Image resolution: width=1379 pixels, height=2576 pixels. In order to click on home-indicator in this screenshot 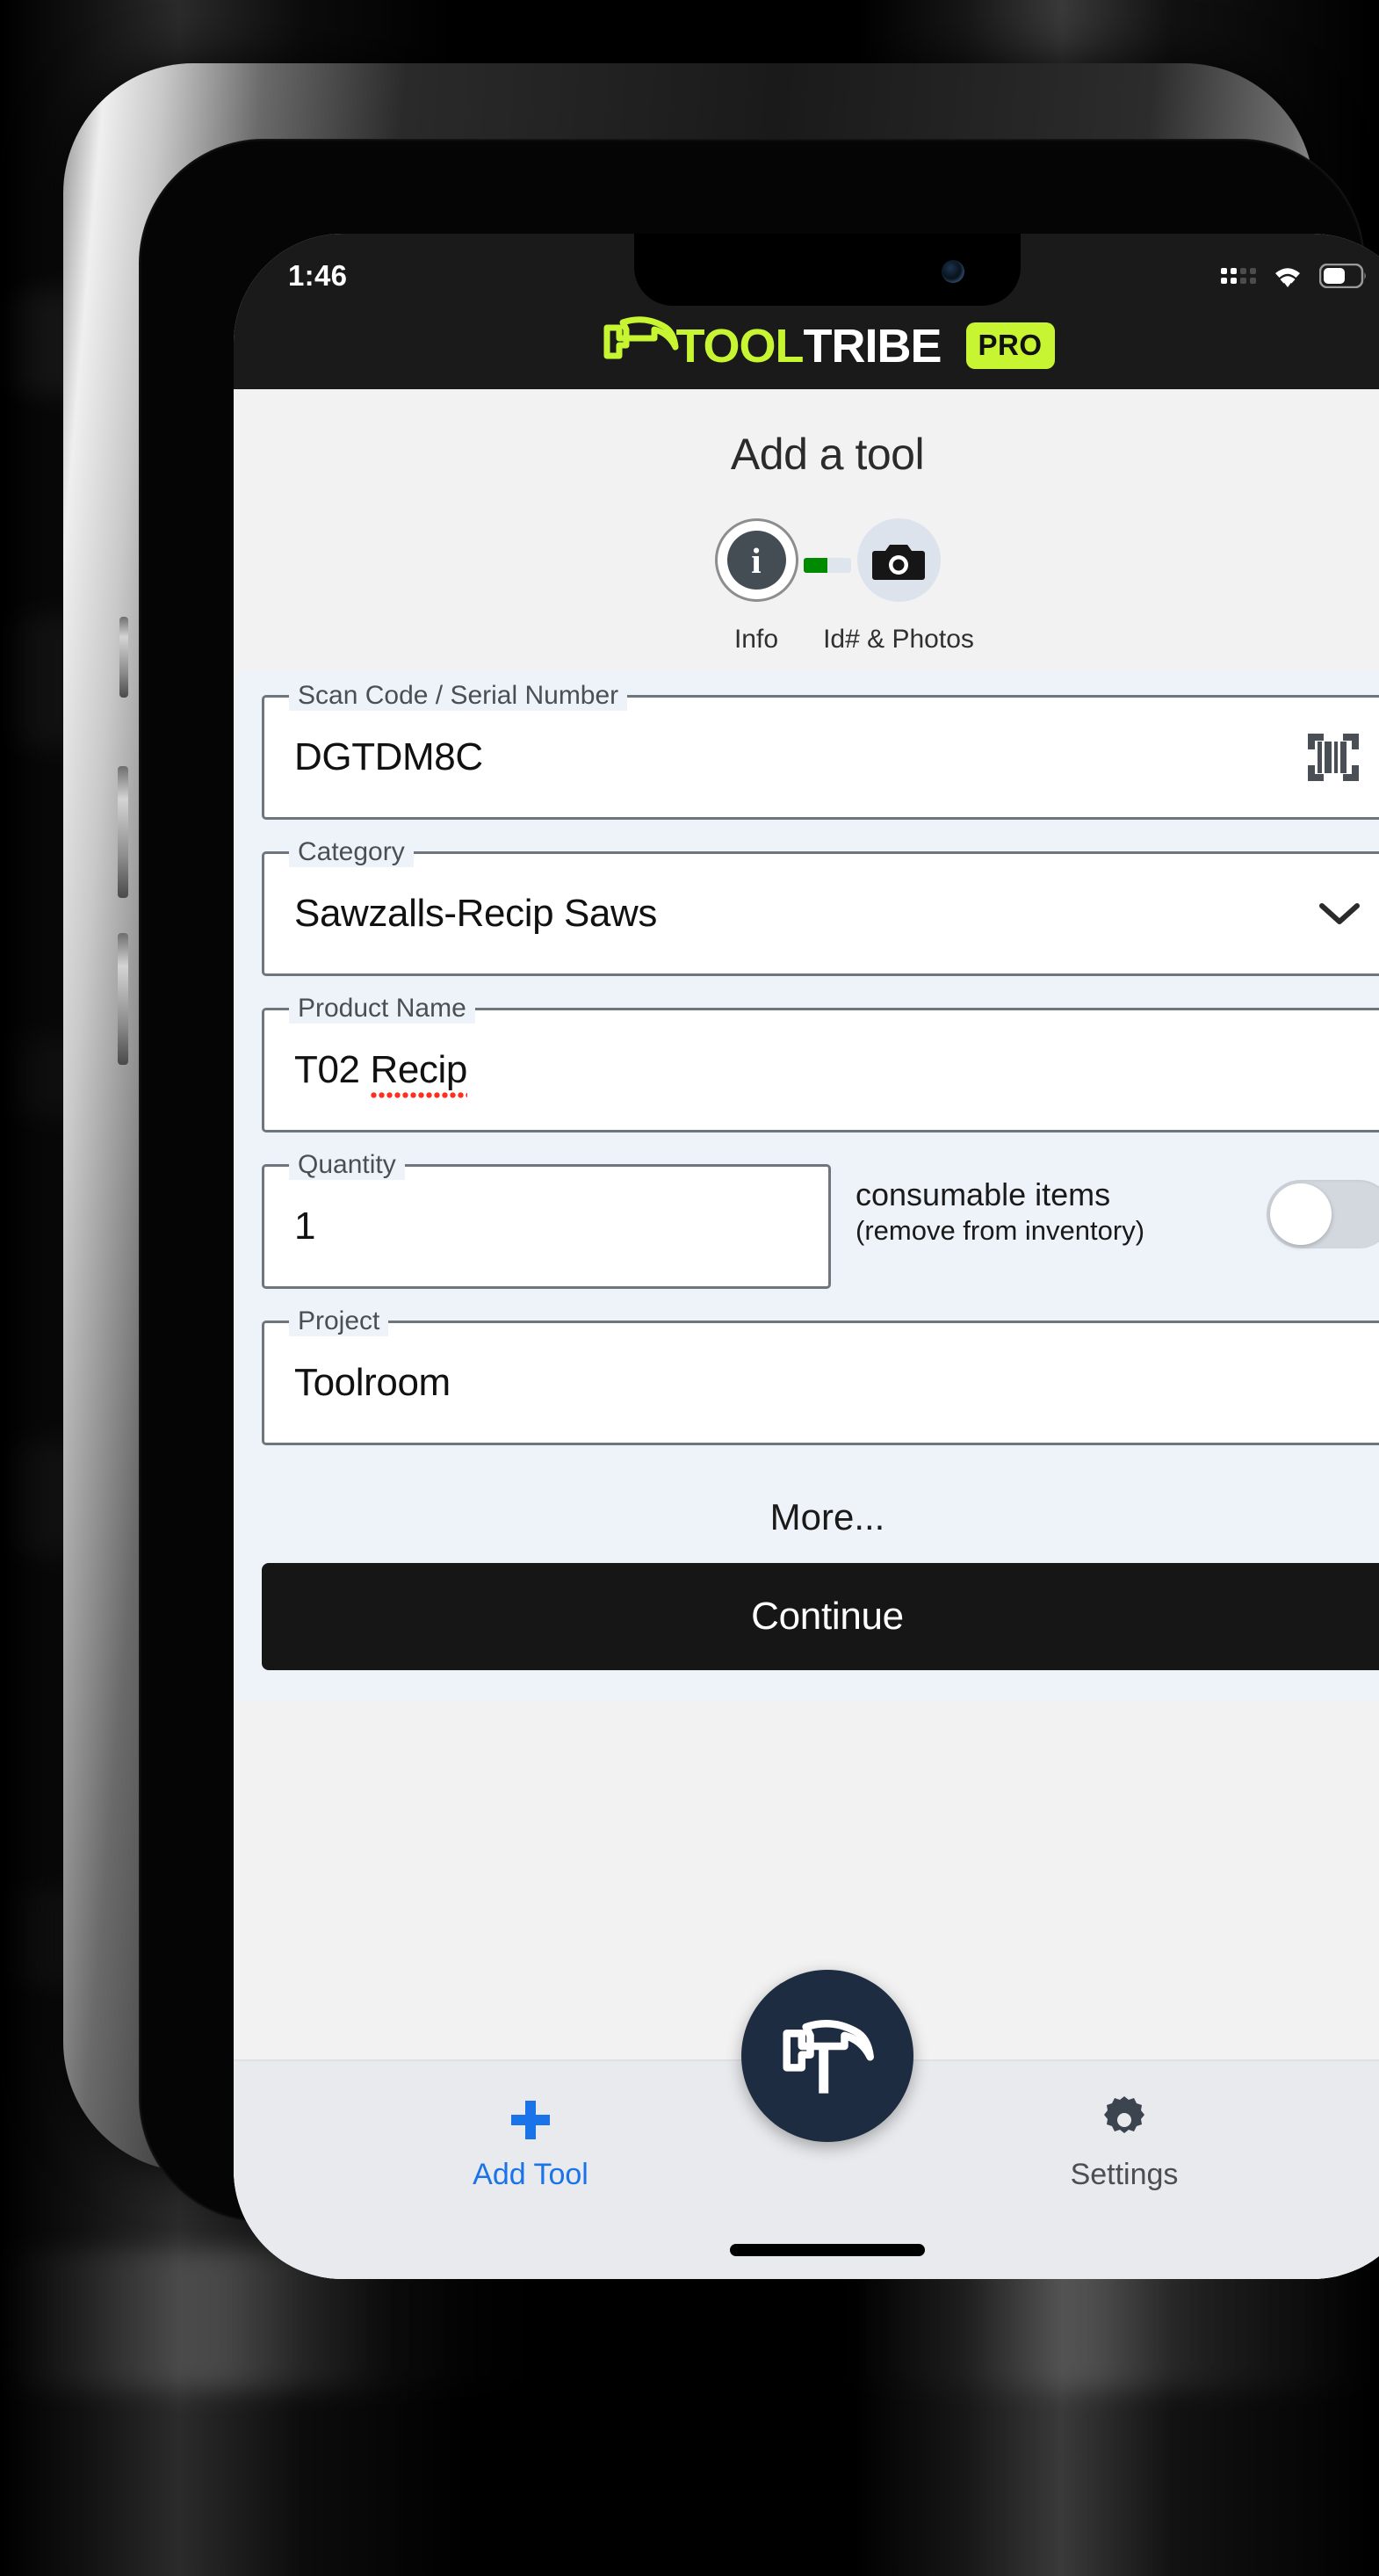, I will do `click(828, 2250)`.